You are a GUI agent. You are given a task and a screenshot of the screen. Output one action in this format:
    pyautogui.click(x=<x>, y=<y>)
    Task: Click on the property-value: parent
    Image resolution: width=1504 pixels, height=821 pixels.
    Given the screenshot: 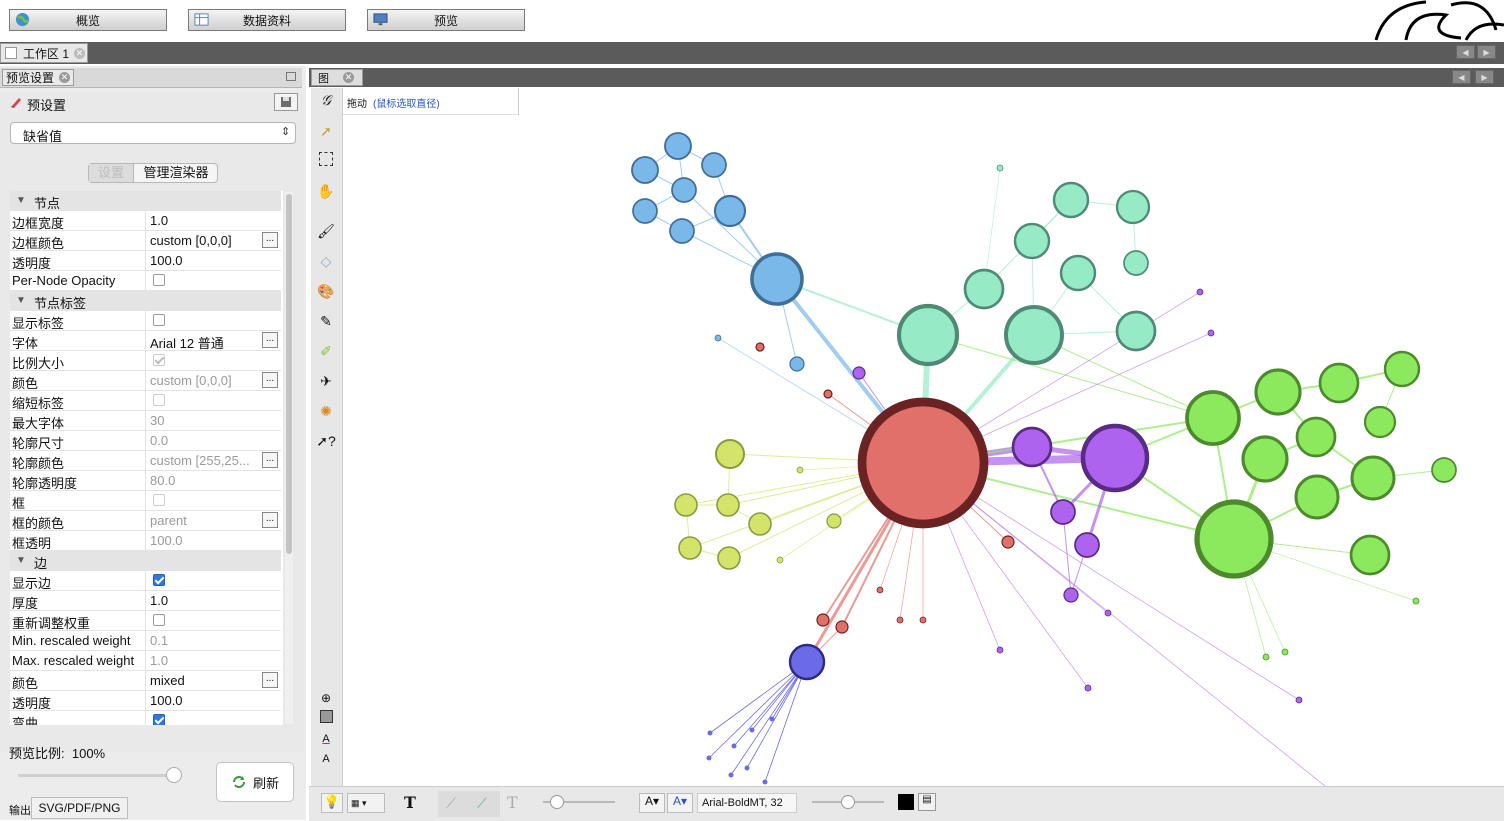 What is the action you would take?
    pyautogui.click(x=206, y=520)
    